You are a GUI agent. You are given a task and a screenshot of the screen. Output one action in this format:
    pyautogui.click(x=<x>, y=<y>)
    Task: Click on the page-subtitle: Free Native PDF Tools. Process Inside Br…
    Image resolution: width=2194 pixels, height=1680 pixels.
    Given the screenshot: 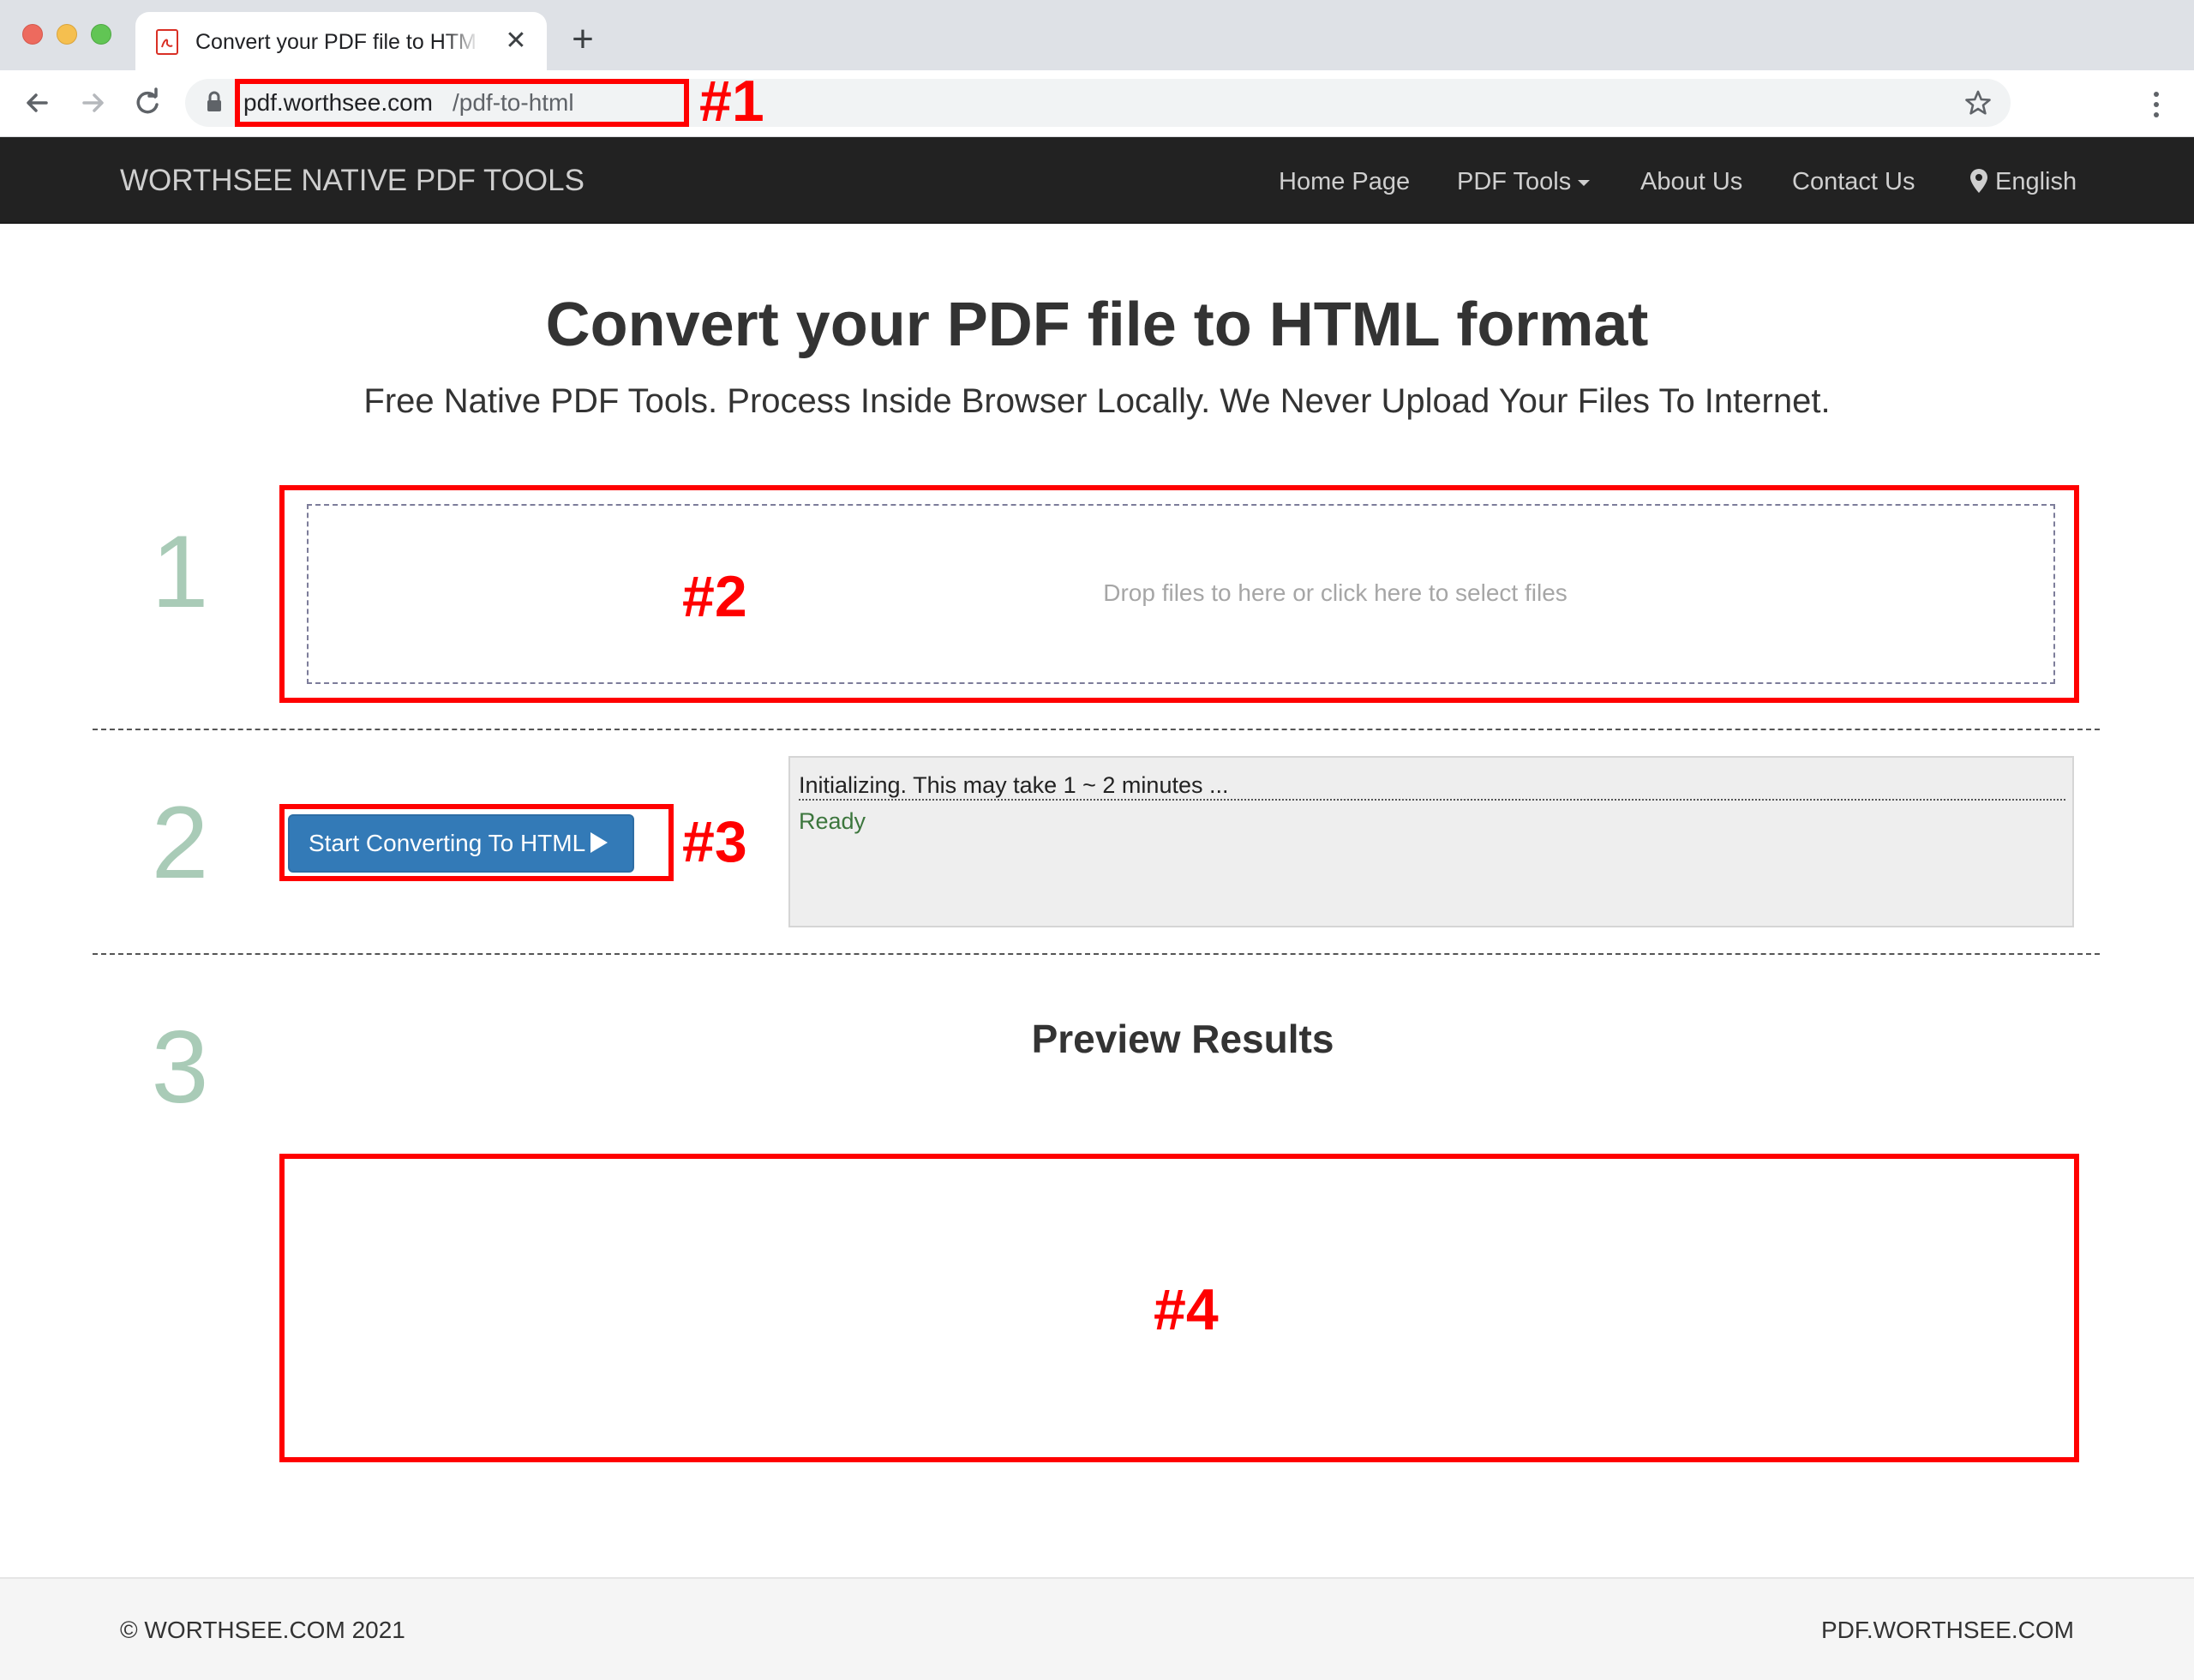 What is the action you would take?
    pyautogui.click(x=1097, y=401)
    